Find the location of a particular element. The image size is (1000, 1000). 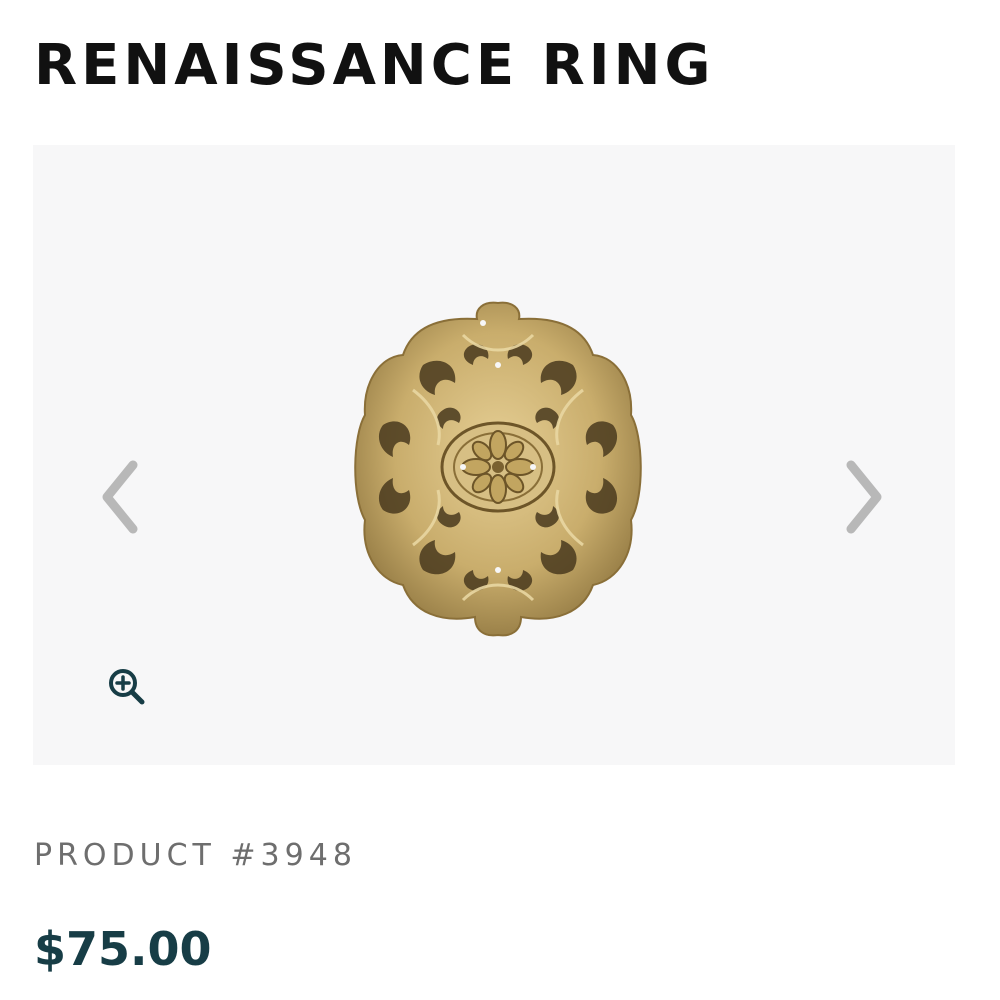

chevron-left-icon is located at coordinates (121, 497).